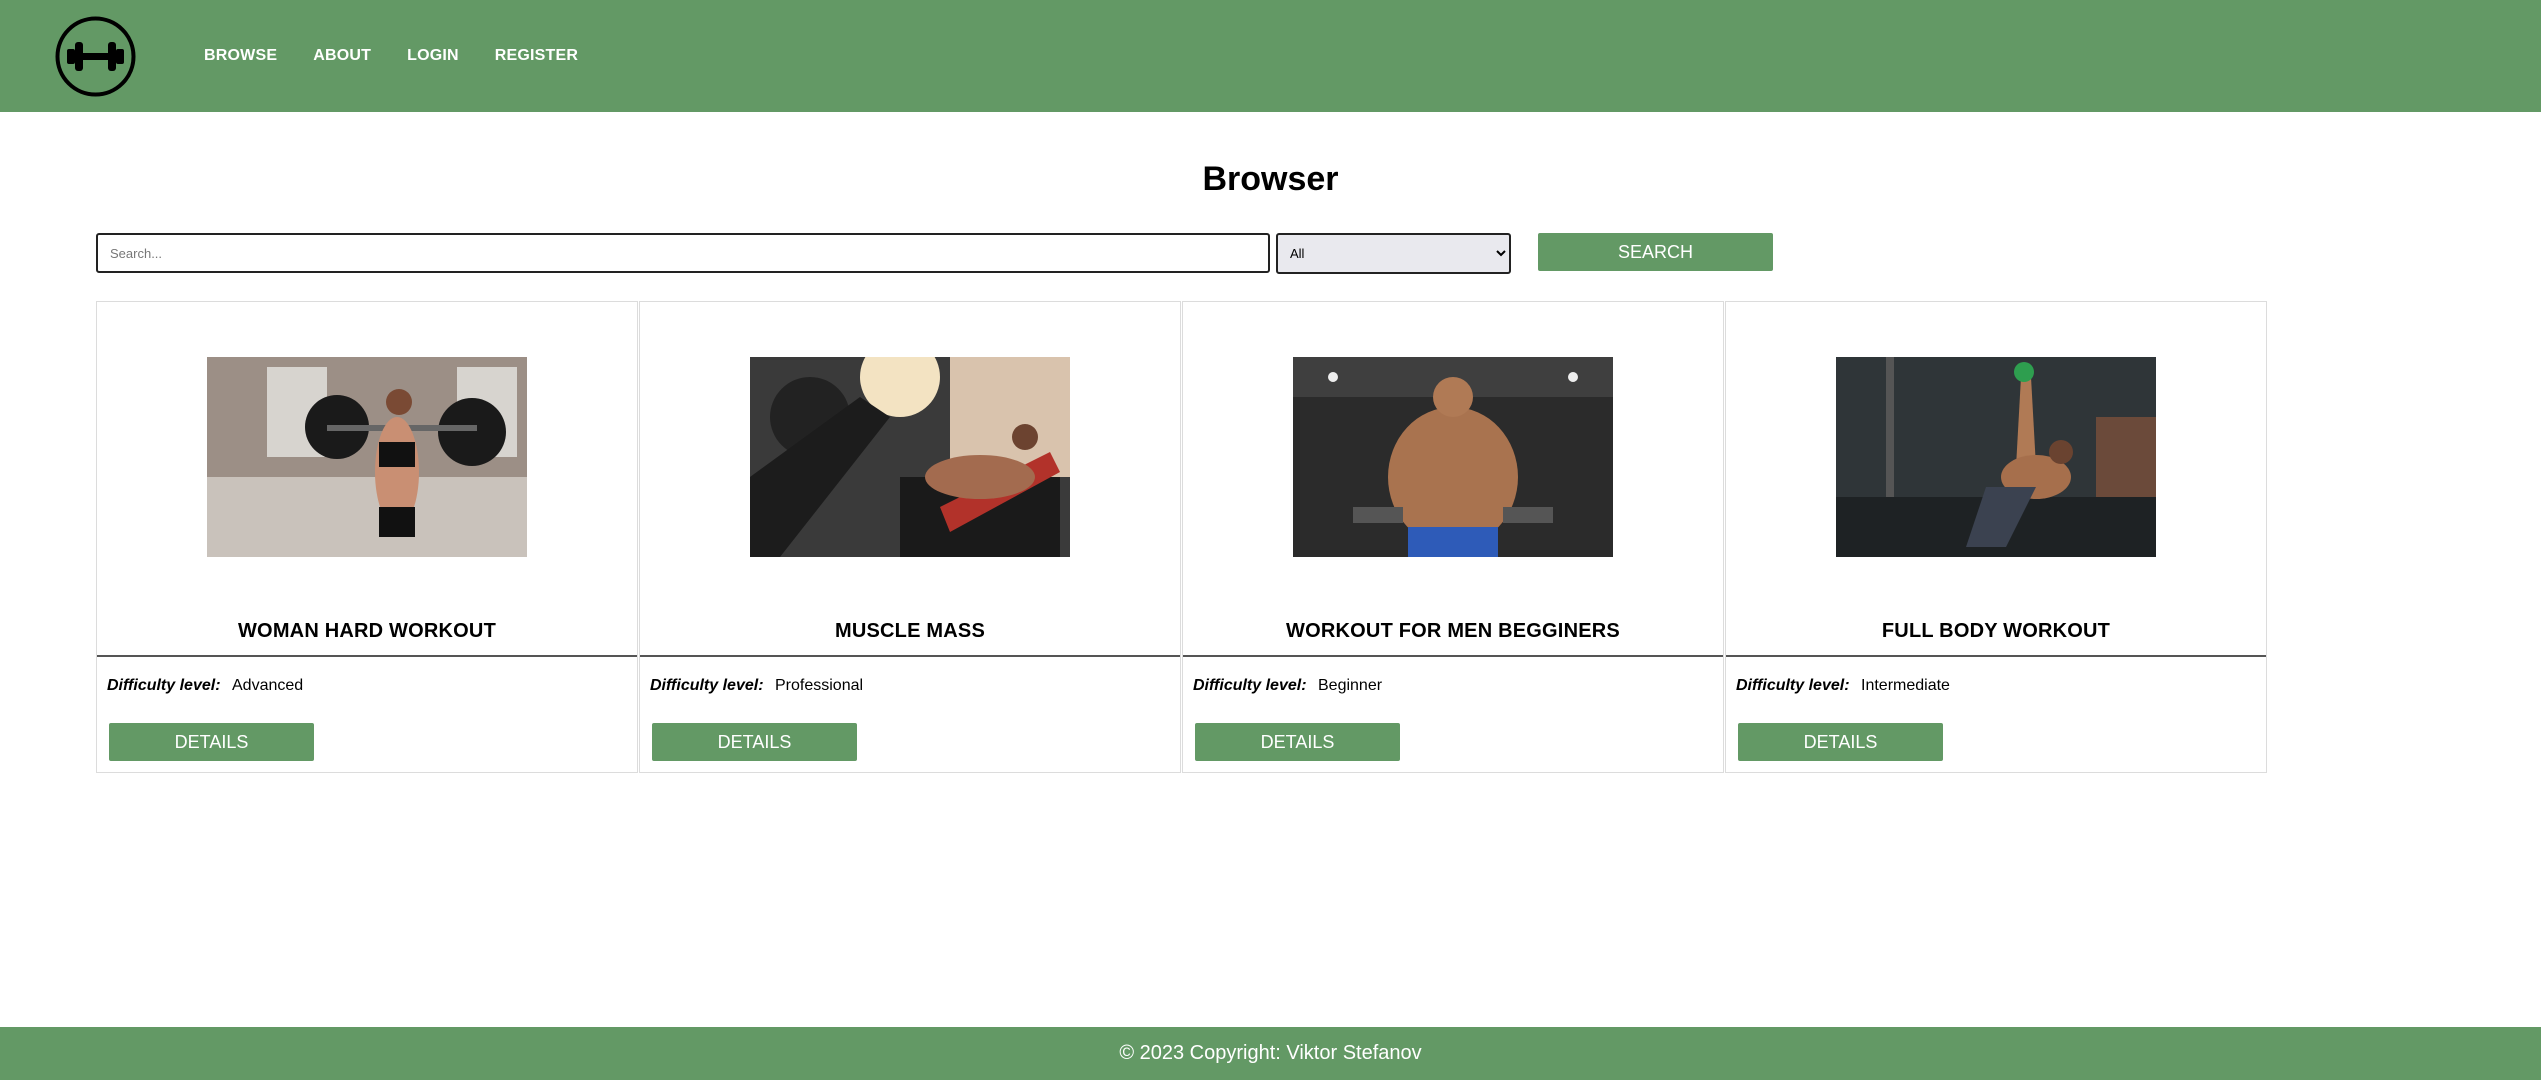 This screenshot has width=2541, height=1080. What do you see at coordinates (1270, 179) in the screenshot?
I see `page-title: Browser` at bounding box center [1270, 179].